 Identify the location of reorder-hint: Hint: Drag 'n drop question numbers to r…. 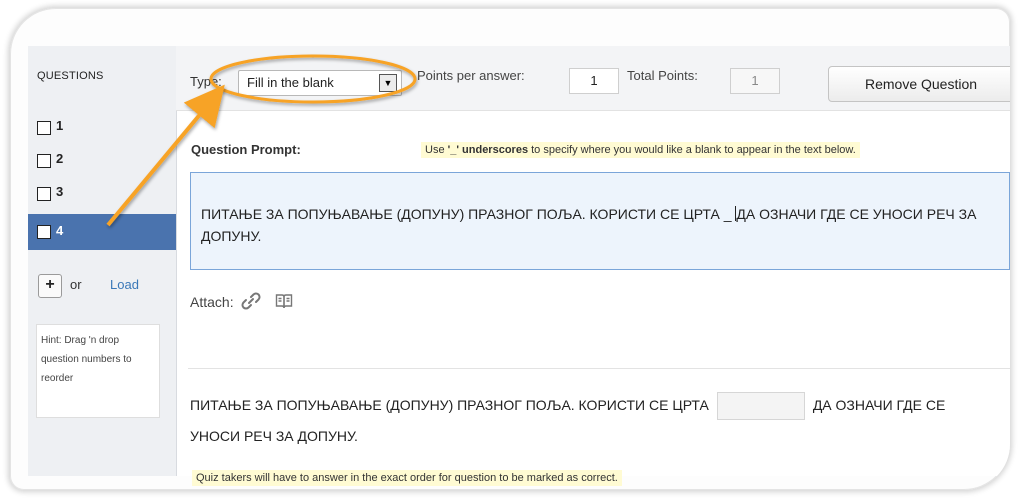
(98, 371).